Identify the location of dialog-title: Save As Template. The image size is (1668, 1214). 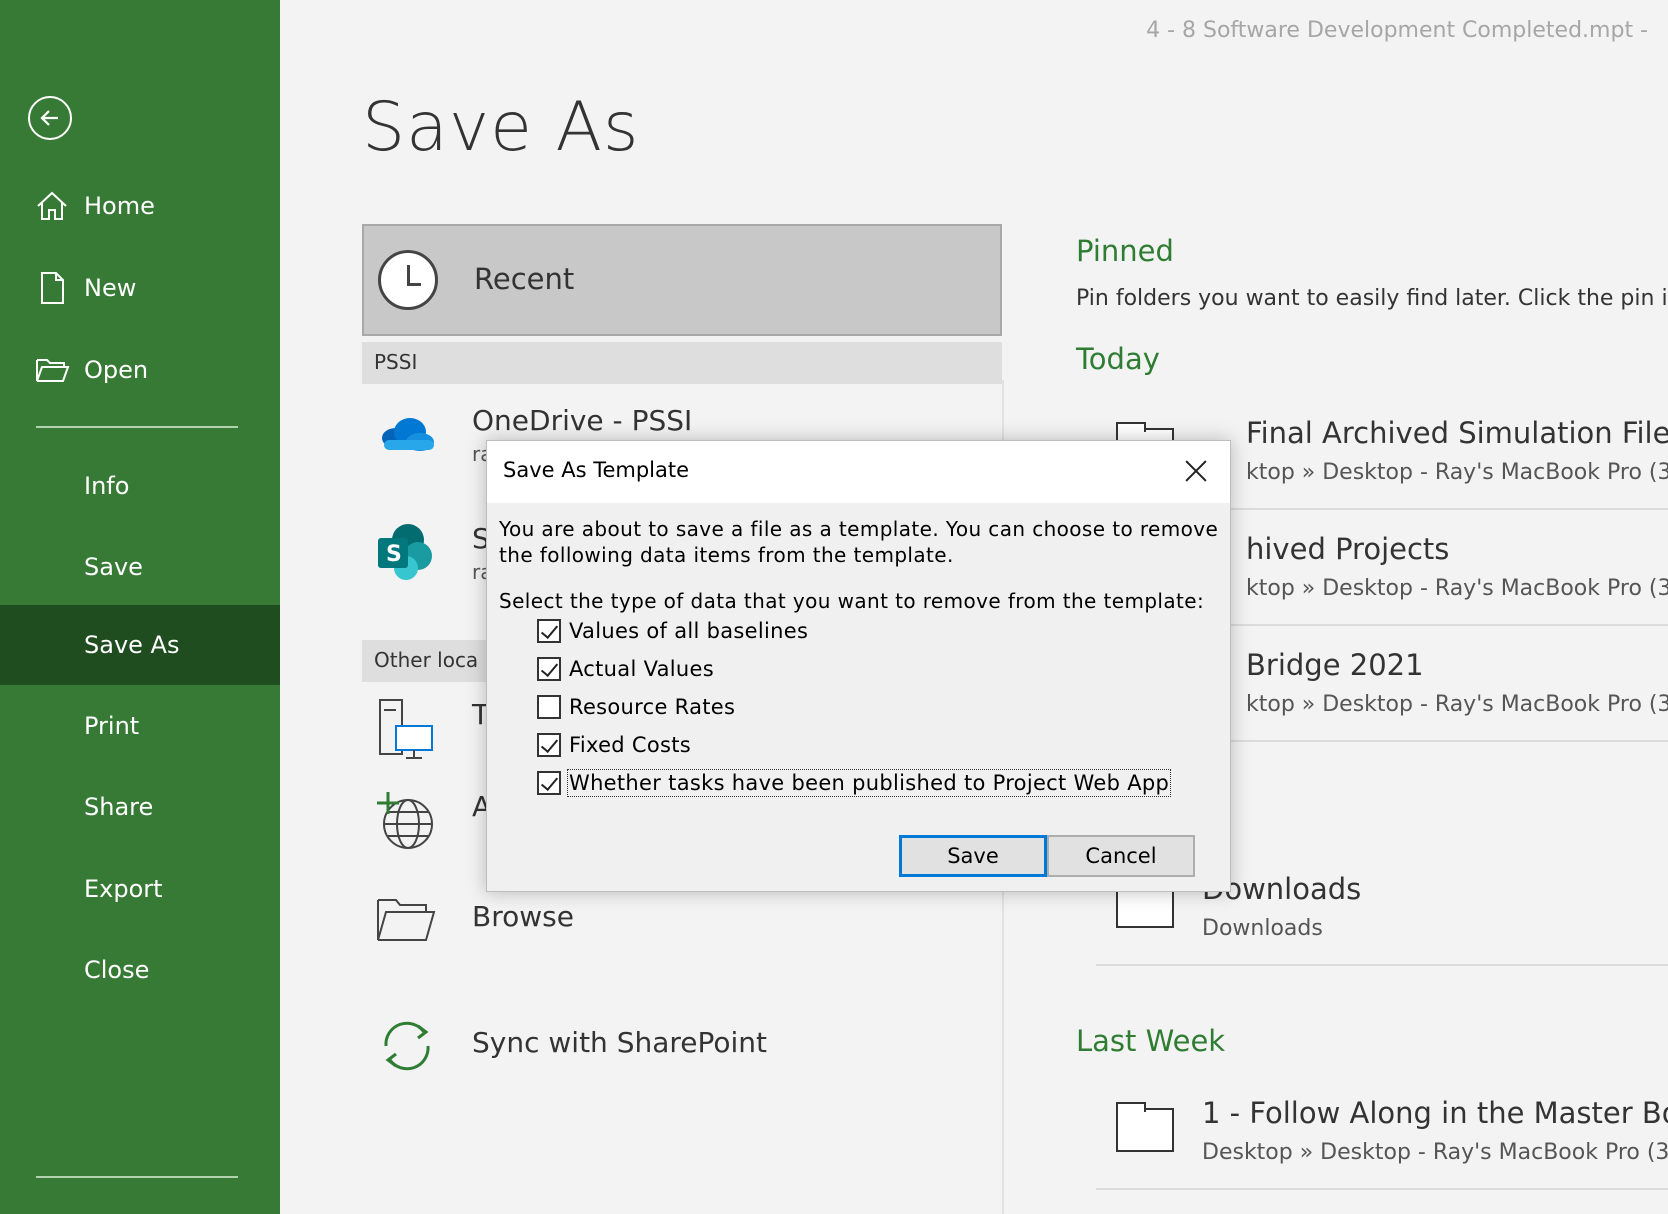
(596, 470).